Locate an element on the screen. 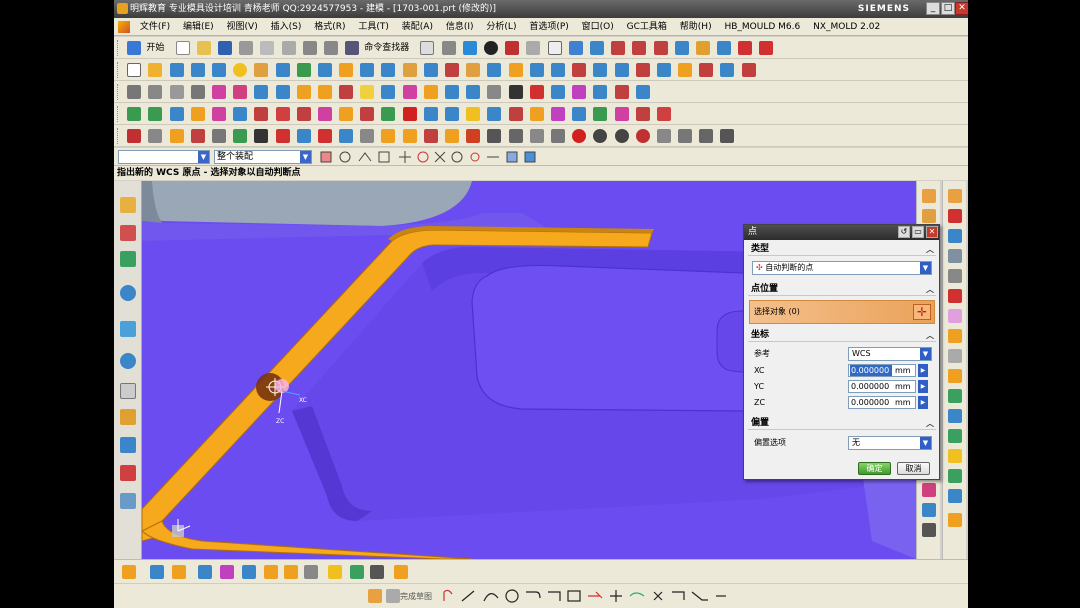 Image resolution: width=1080 pixels, height=608 pixels. core-insert-face is located at coordinates (307, 203).